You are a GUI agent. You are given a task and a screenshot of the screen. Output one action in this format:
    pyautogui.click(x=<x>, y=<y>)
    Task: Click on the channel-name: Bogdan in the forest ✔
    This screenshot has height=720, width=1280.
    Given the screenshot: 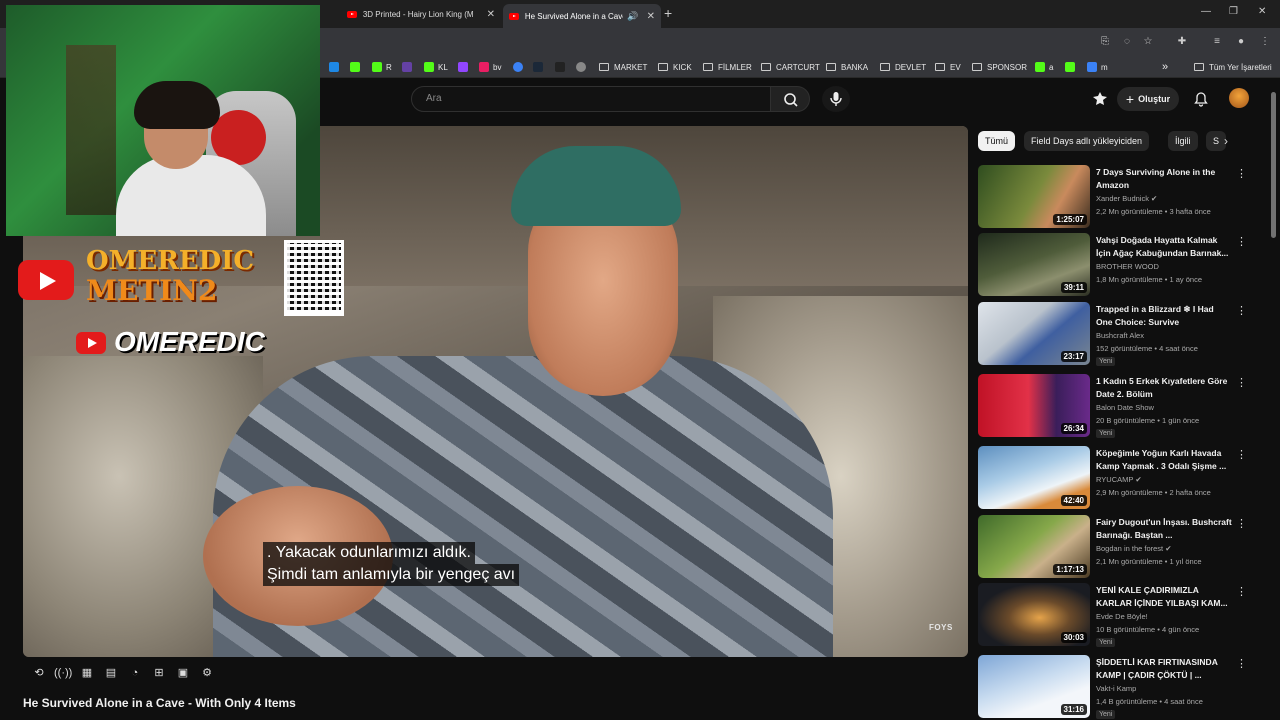 What is the action you would take?
    pyautogui.click(x=1134, y=548)
    